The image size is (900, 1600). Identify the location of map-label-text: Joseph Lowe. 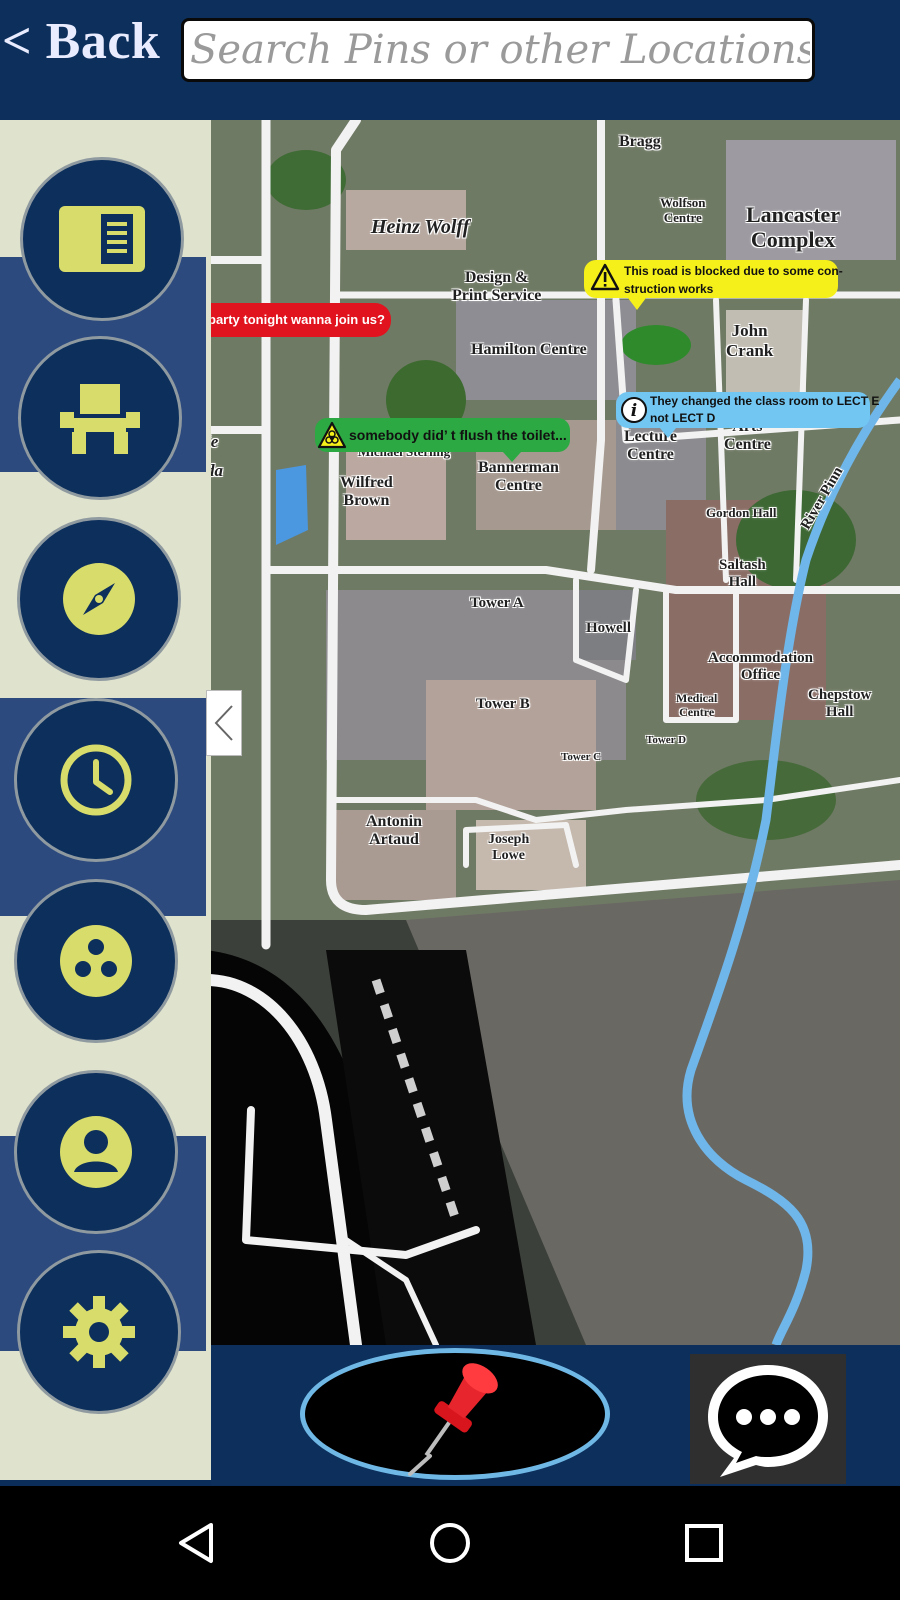
(509, 848).